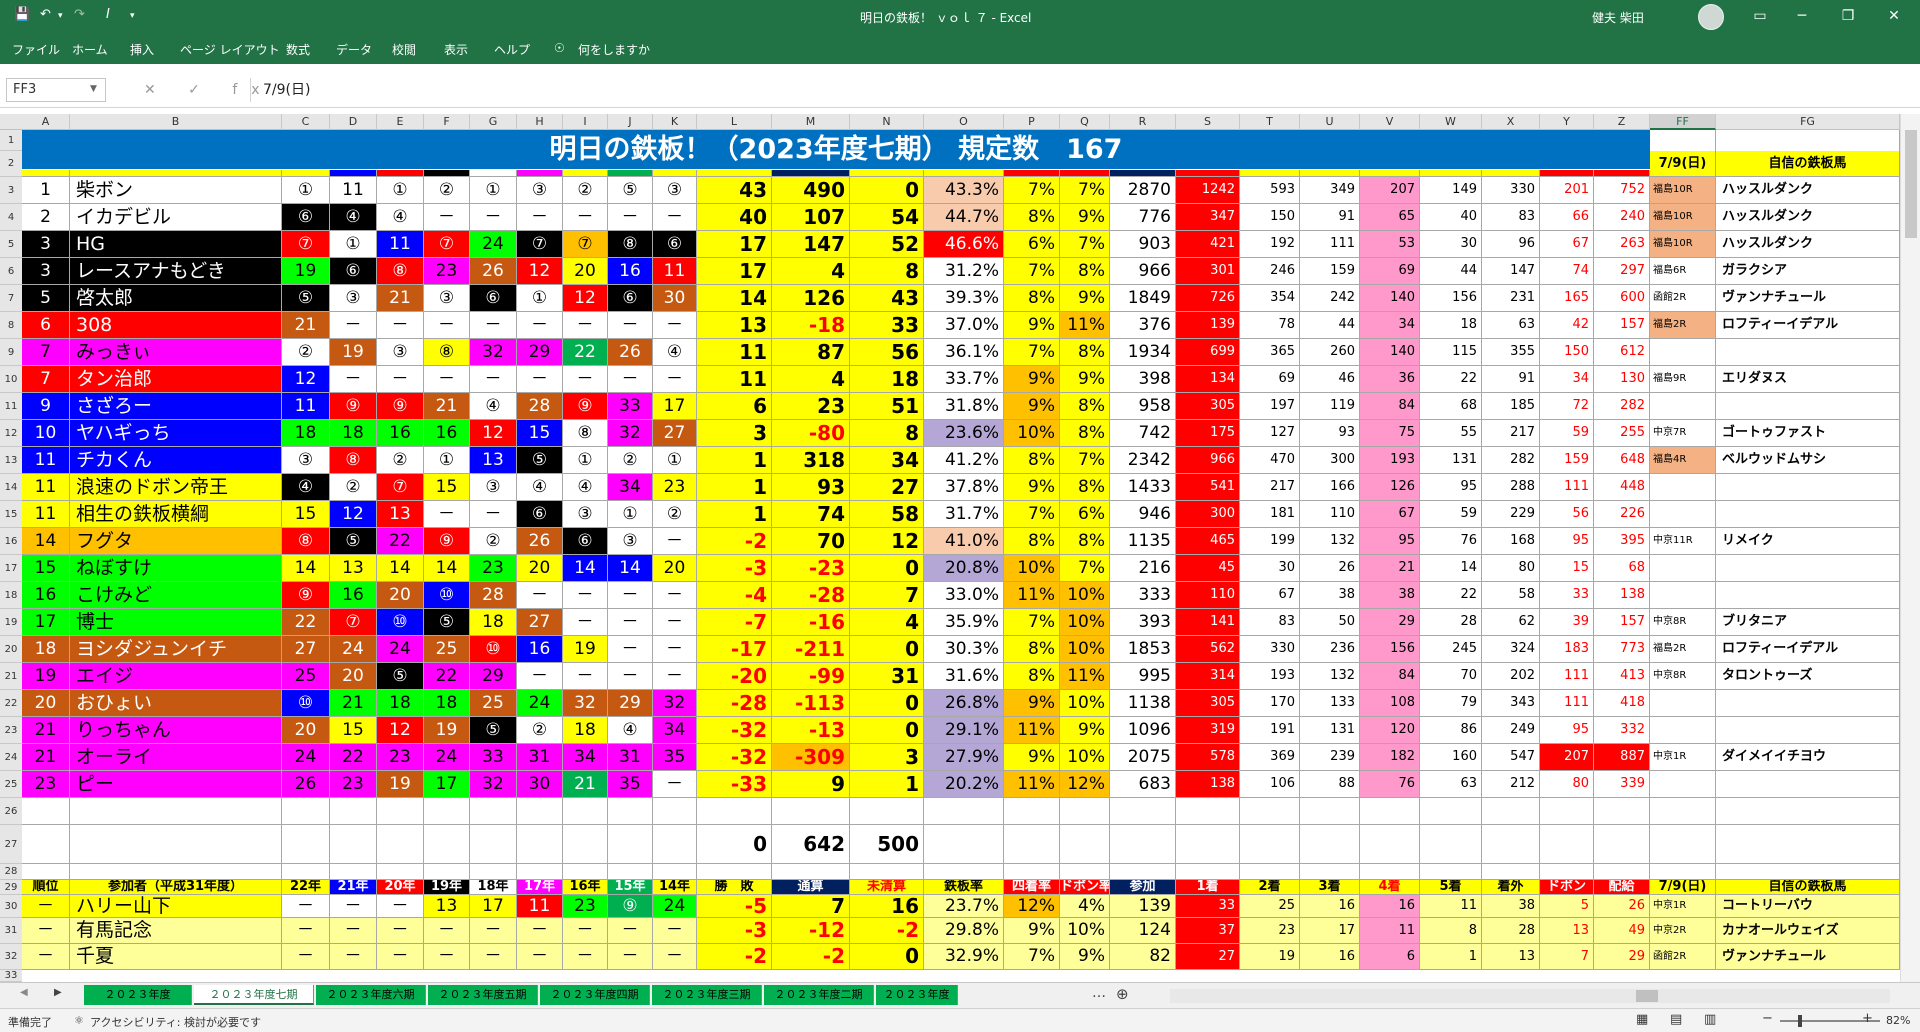 The image size is (1920, 1032). I want to click on data-cell: 80, so click(1511, 568).